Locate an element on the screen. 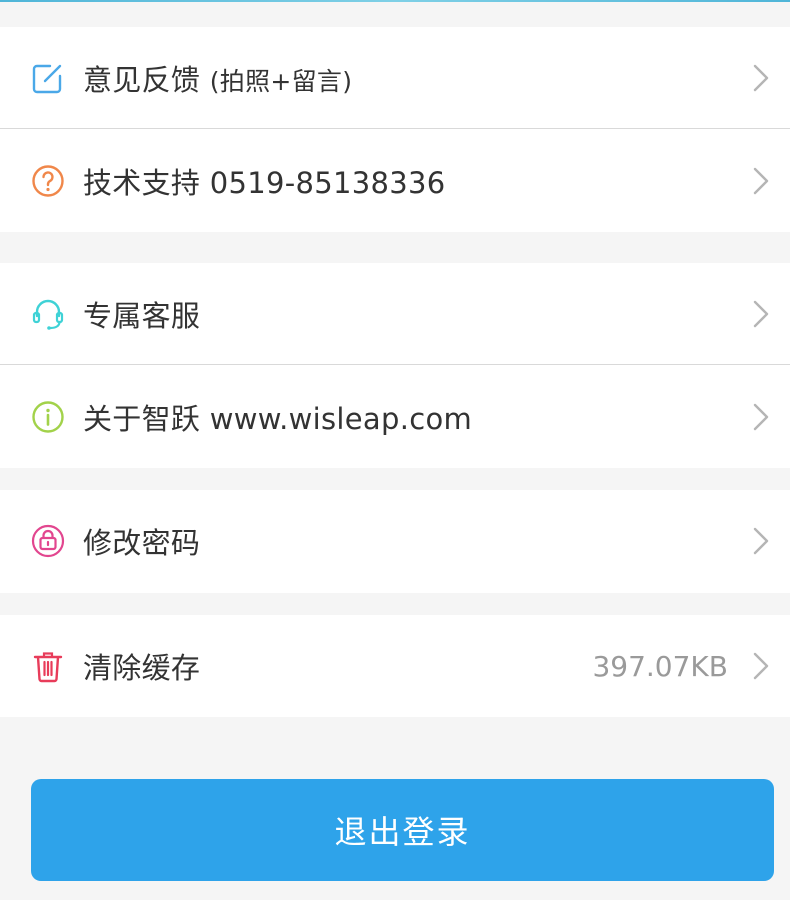 This screenshot has width=790, height=900. support-row: 技术支持 0519-85138336 is located at coordinates (395, 181).